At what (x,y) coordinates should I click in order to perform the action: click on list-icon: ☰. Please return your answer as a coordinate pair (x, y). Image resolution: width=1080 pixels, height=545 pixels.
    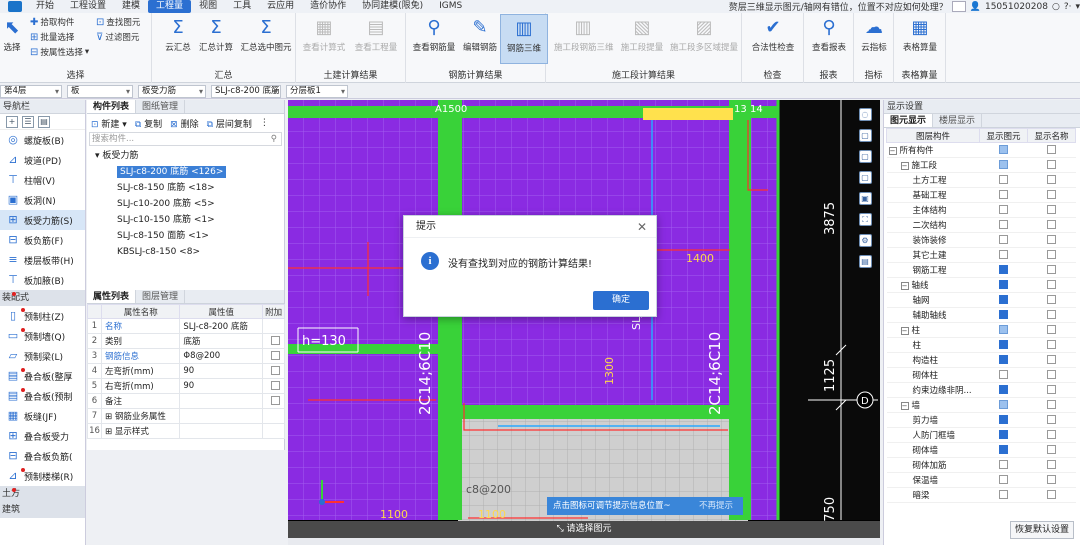
    Looking at the image, I should click on (28, 121).